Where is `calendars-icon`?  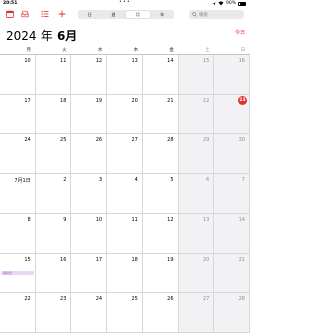
calendars-icon is located at coordinates (10, 14).